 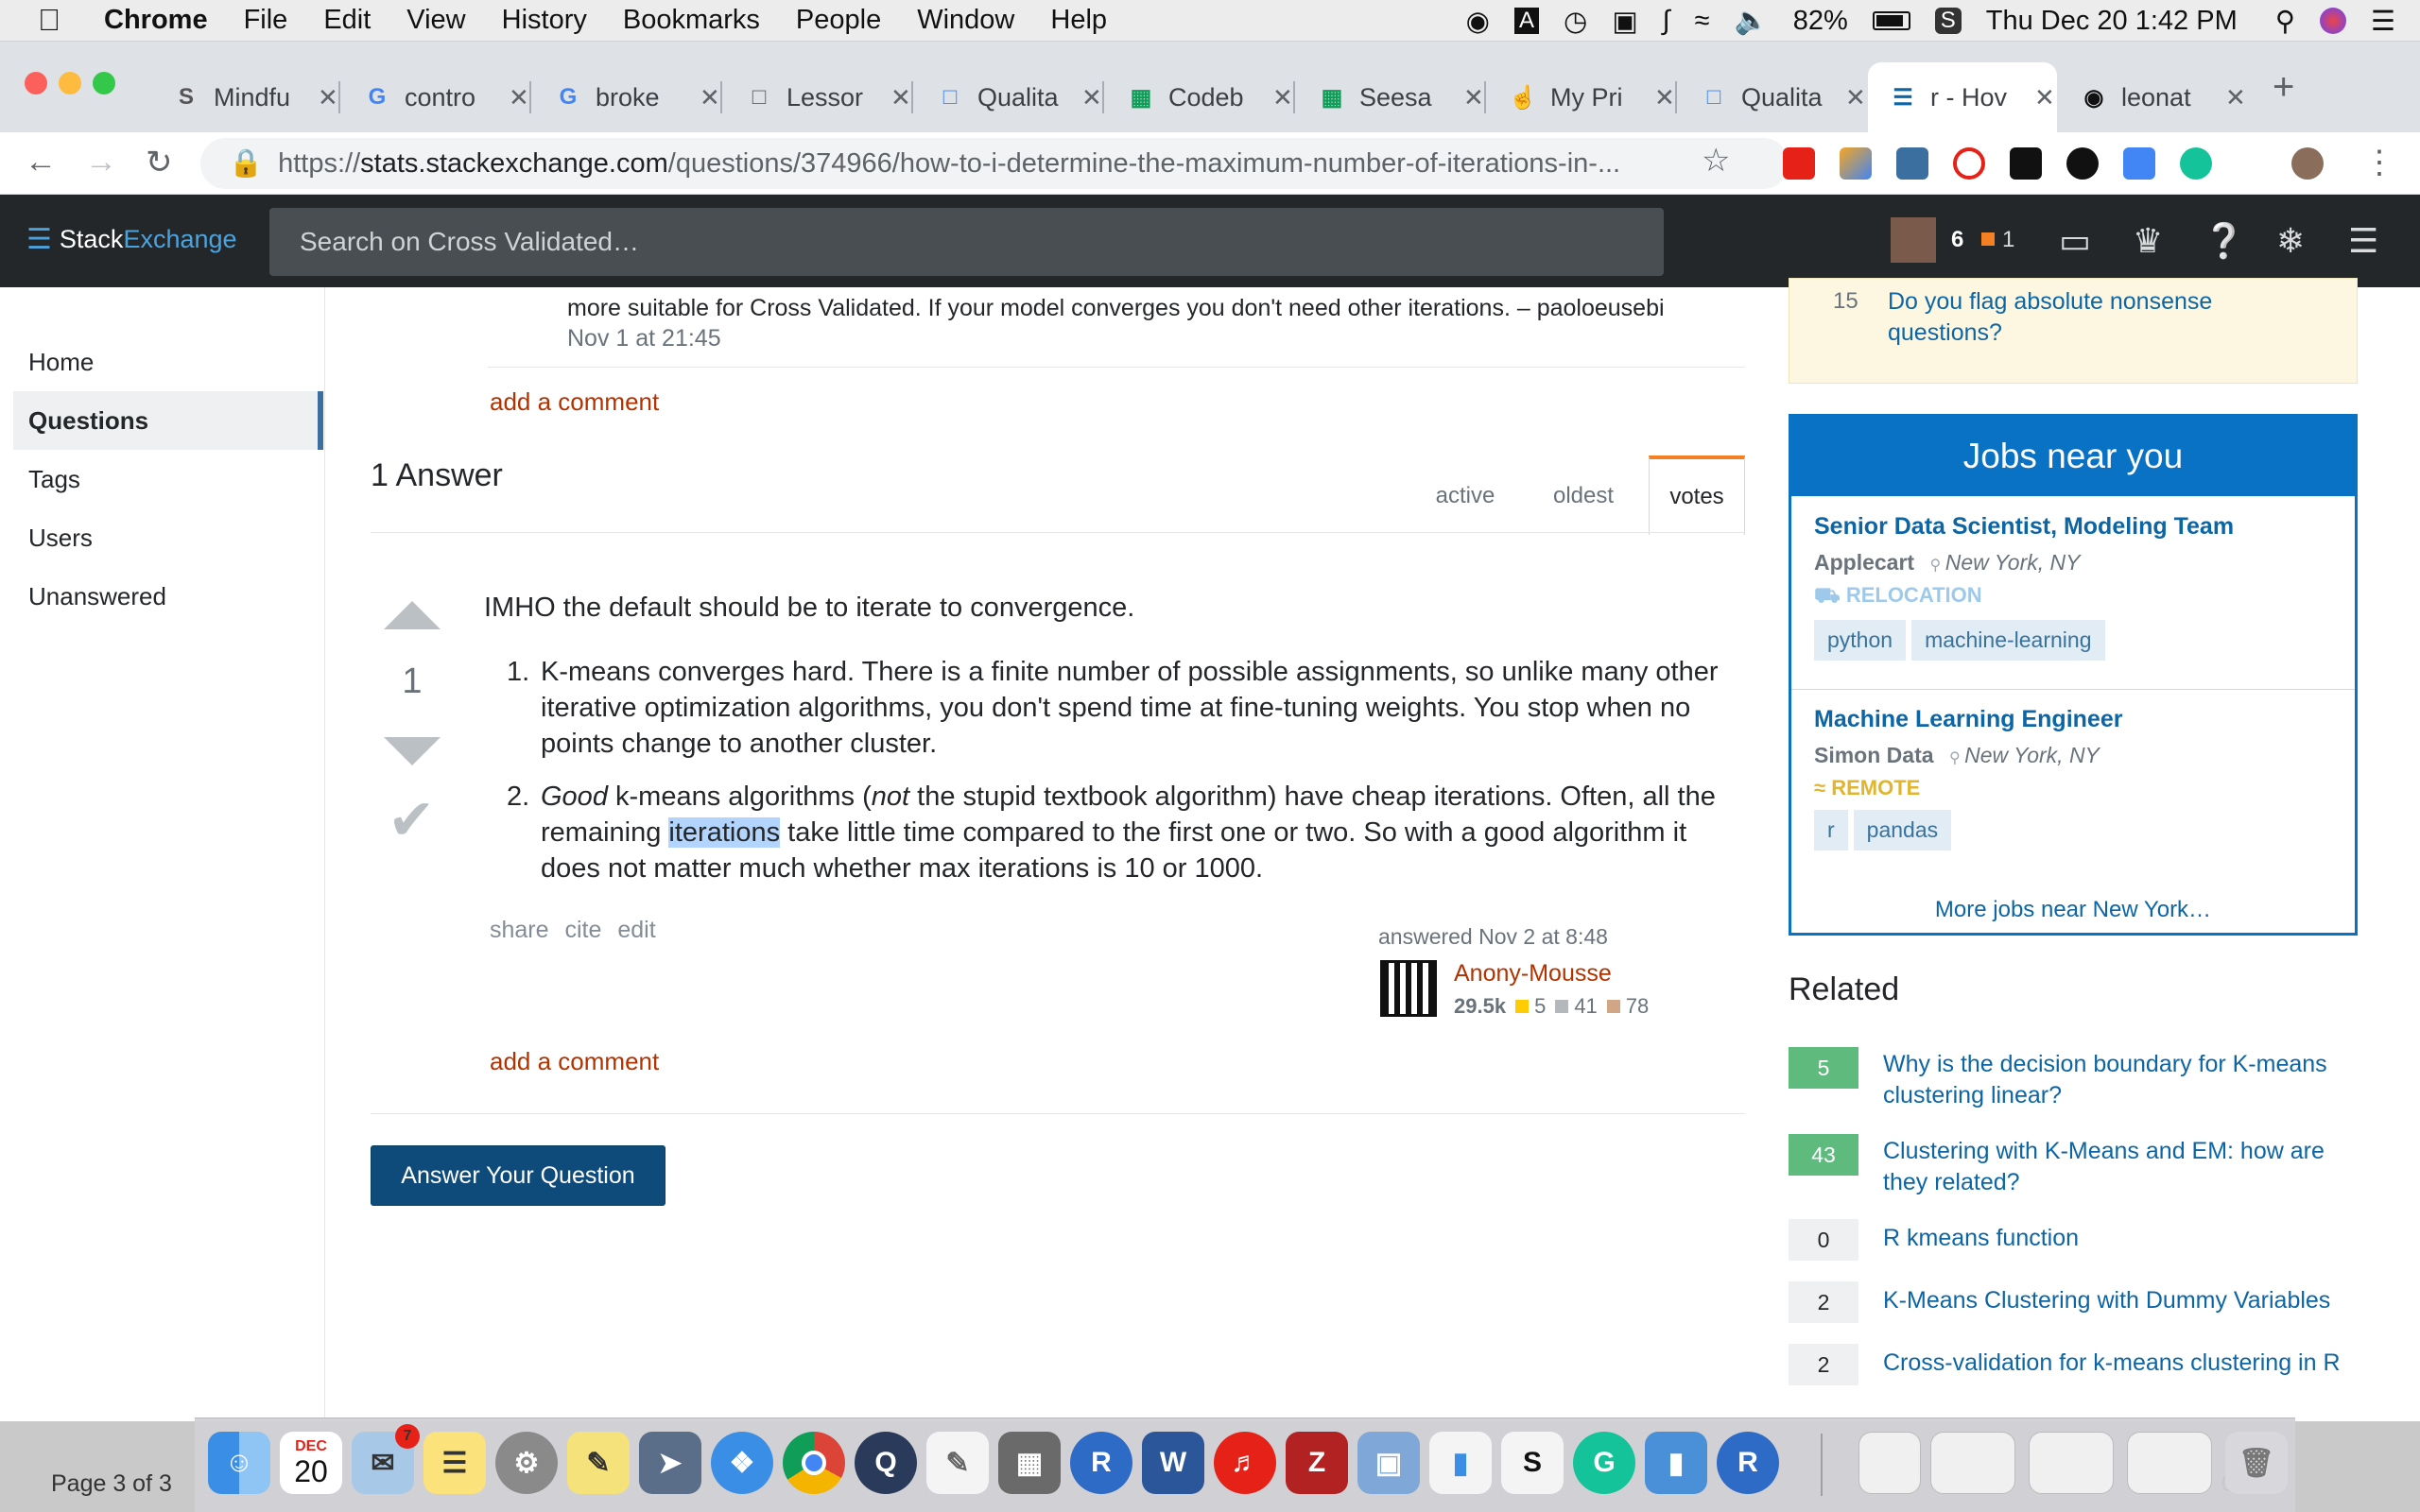 What do you see at coordinates (742, 1463) in the screenshot?
I see `safari-icon: ❖` at bounding box center [742, 1463].